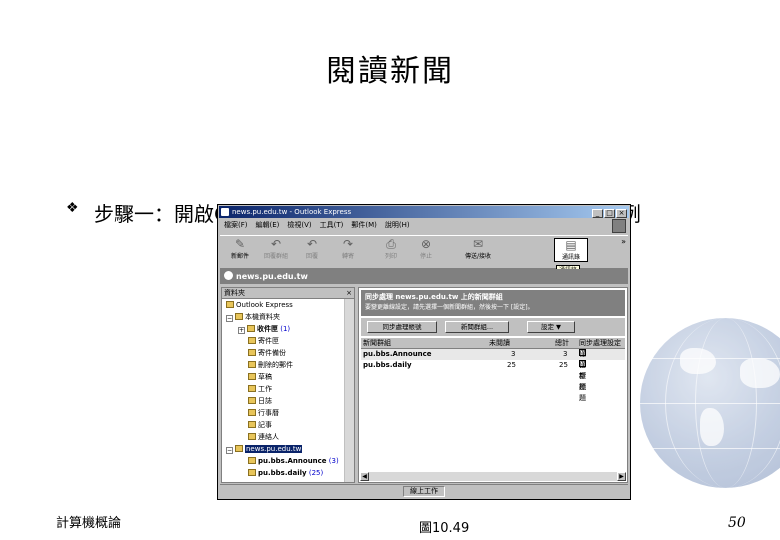  What do you see at coordinates (364, 225) in the screenshot?
I see `menu-mail: 郵件(M)` at bounding box center [364, 225].